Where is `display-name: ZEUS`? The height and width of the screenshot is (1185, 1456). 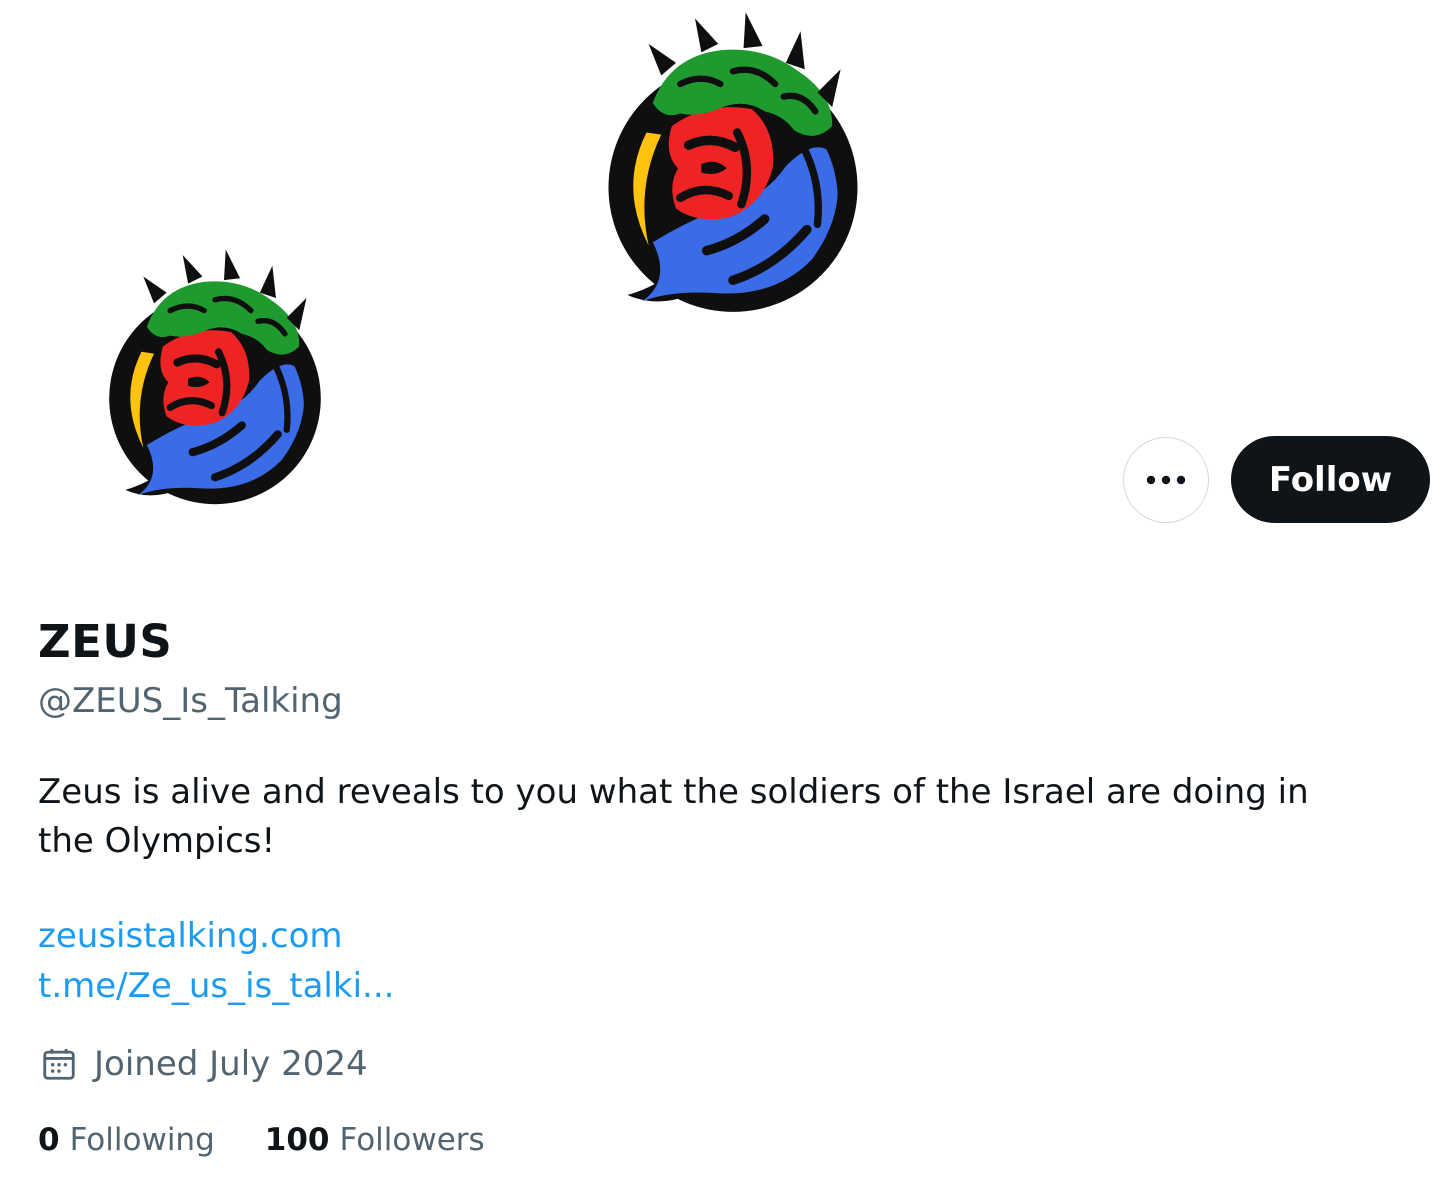
display-name: ZEUS is located at coordinates (105, 641).